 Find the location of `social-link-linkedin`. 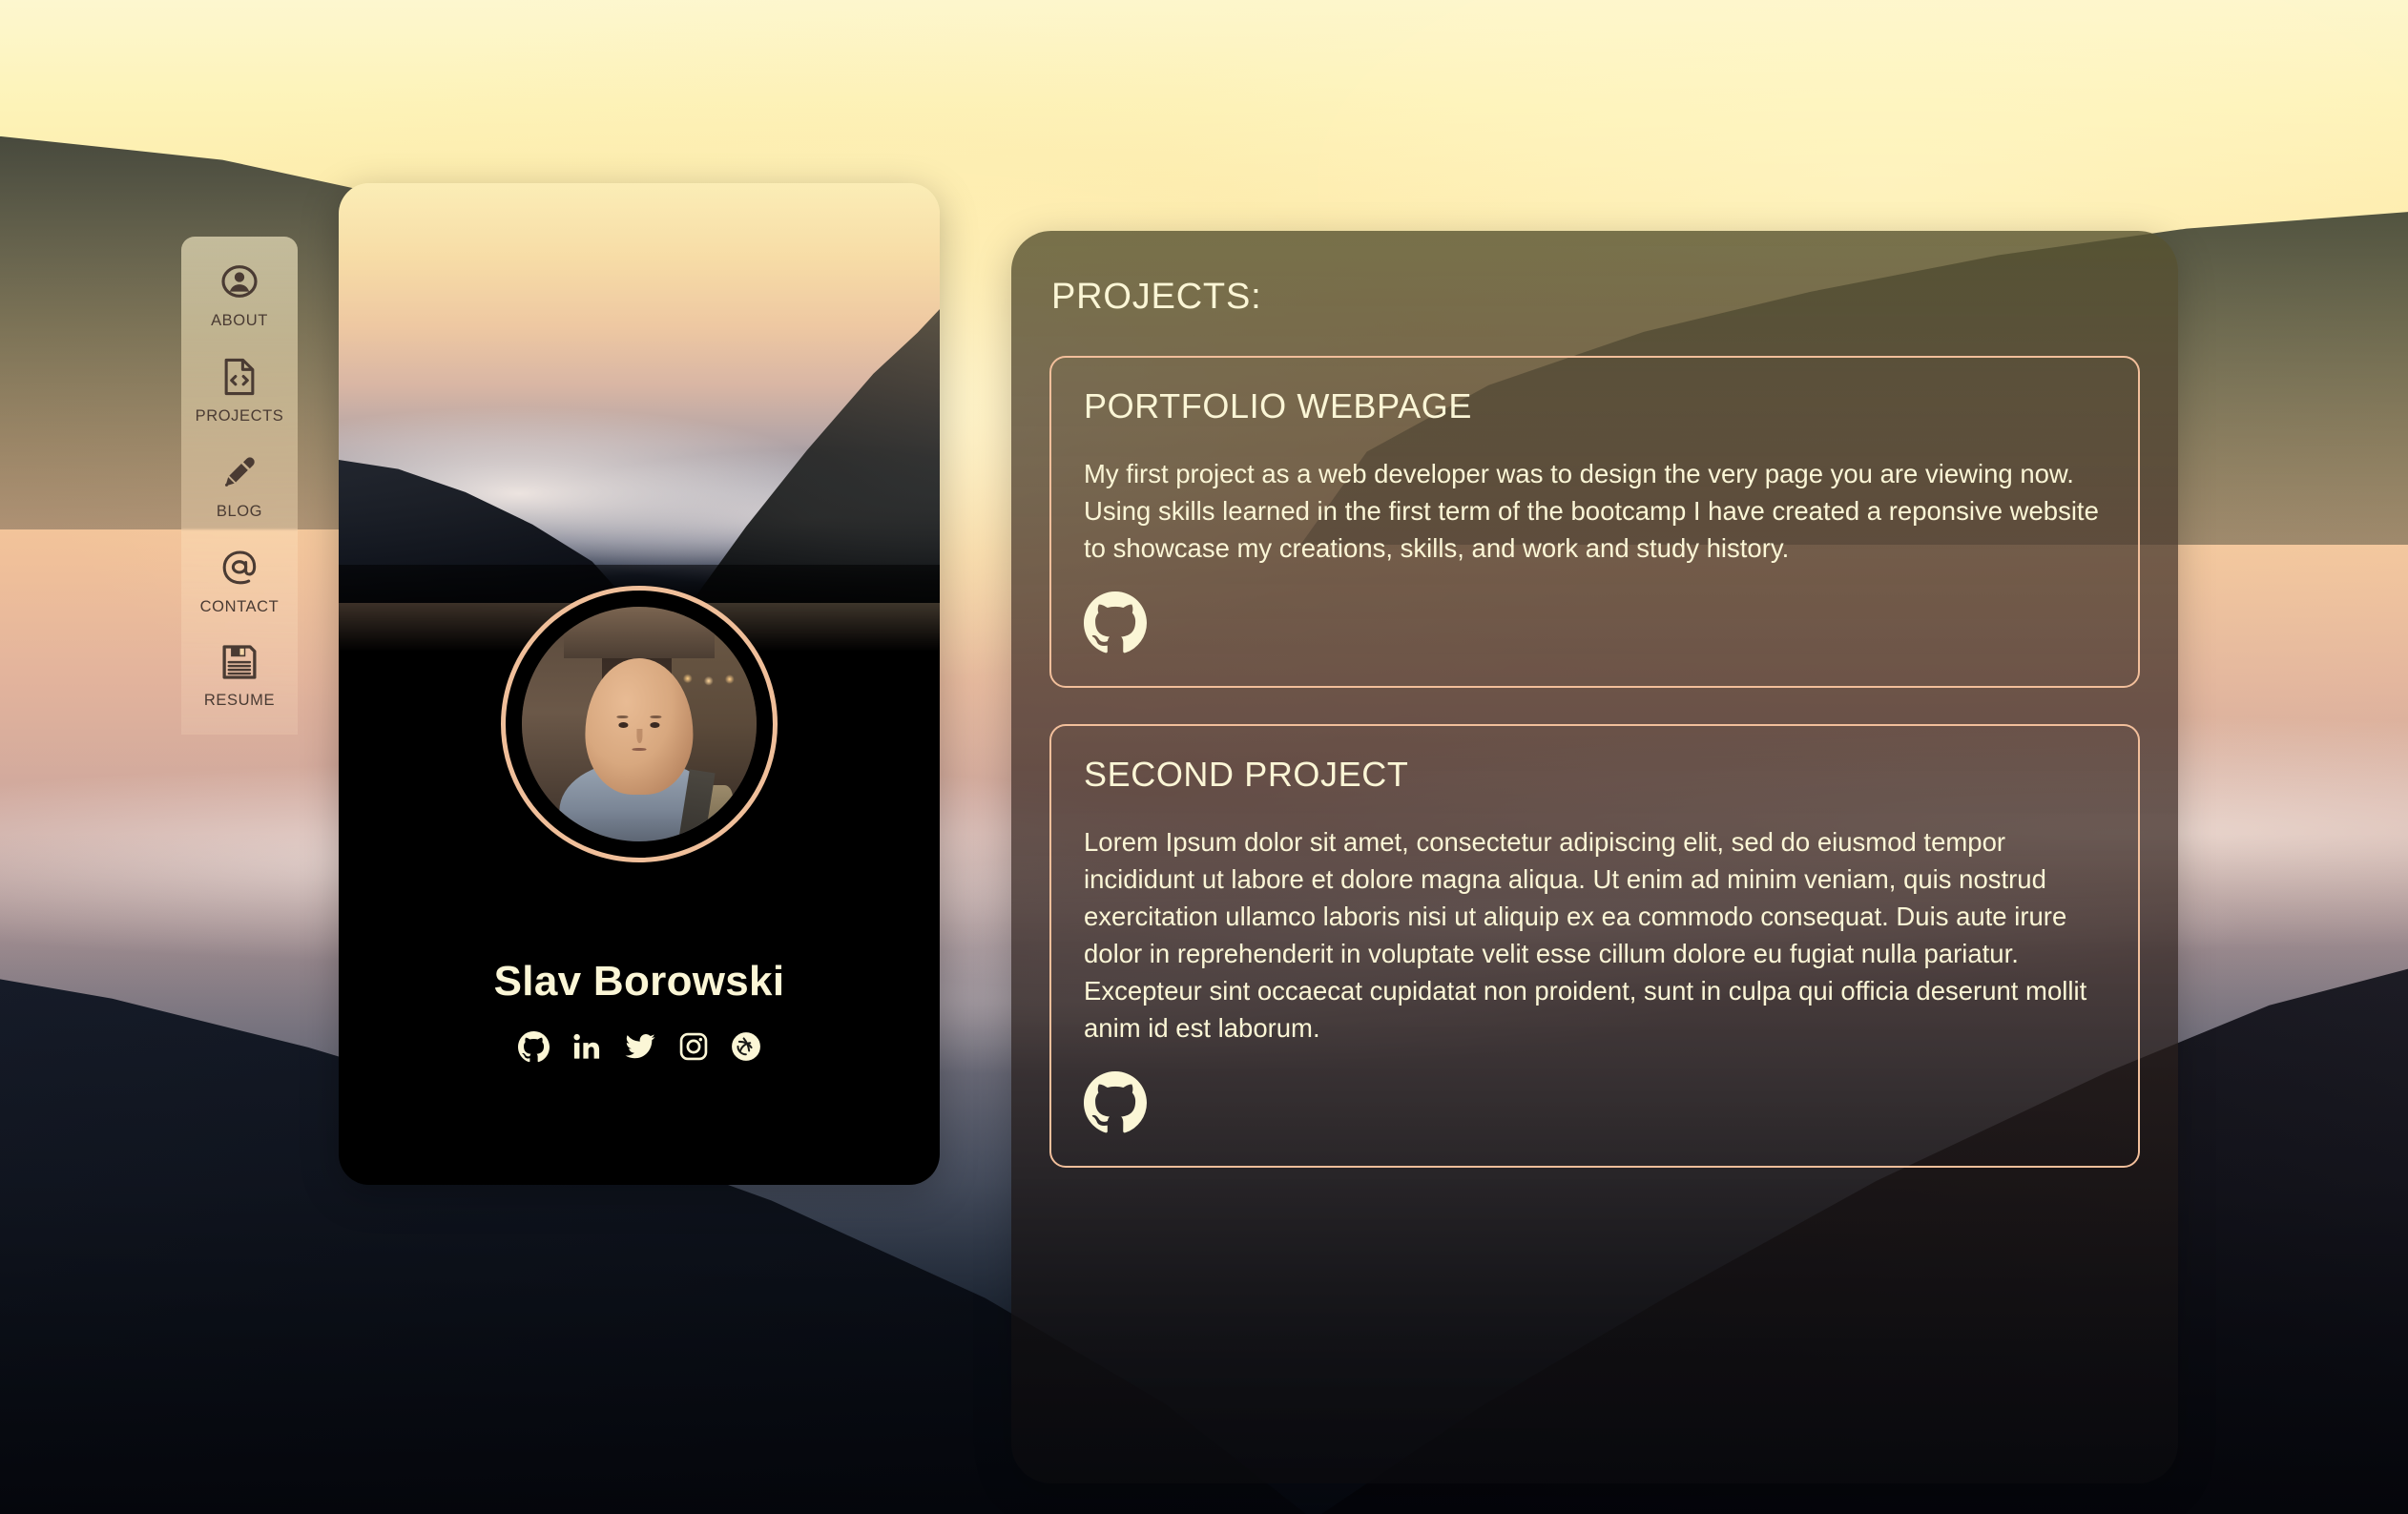

social-link-linkedin is located at coordinates (586, 1046).